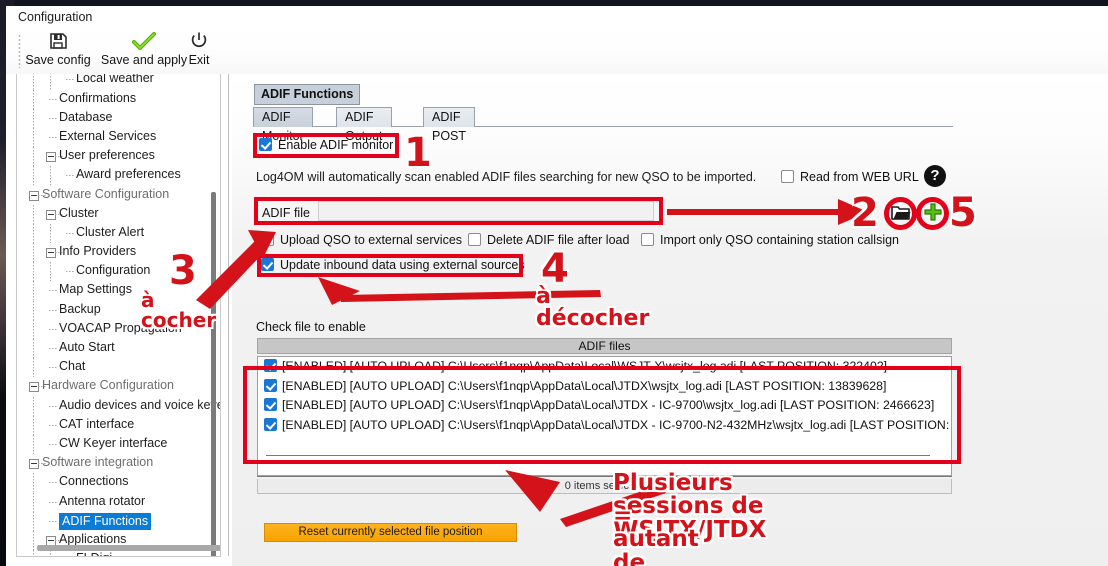 The width and height of the screenshot is (1108, 566). What do you see at coordinates (94, 481) in the screenshot?
I see `sidebar-item-label: Connections` at bounding box center [94, 481].